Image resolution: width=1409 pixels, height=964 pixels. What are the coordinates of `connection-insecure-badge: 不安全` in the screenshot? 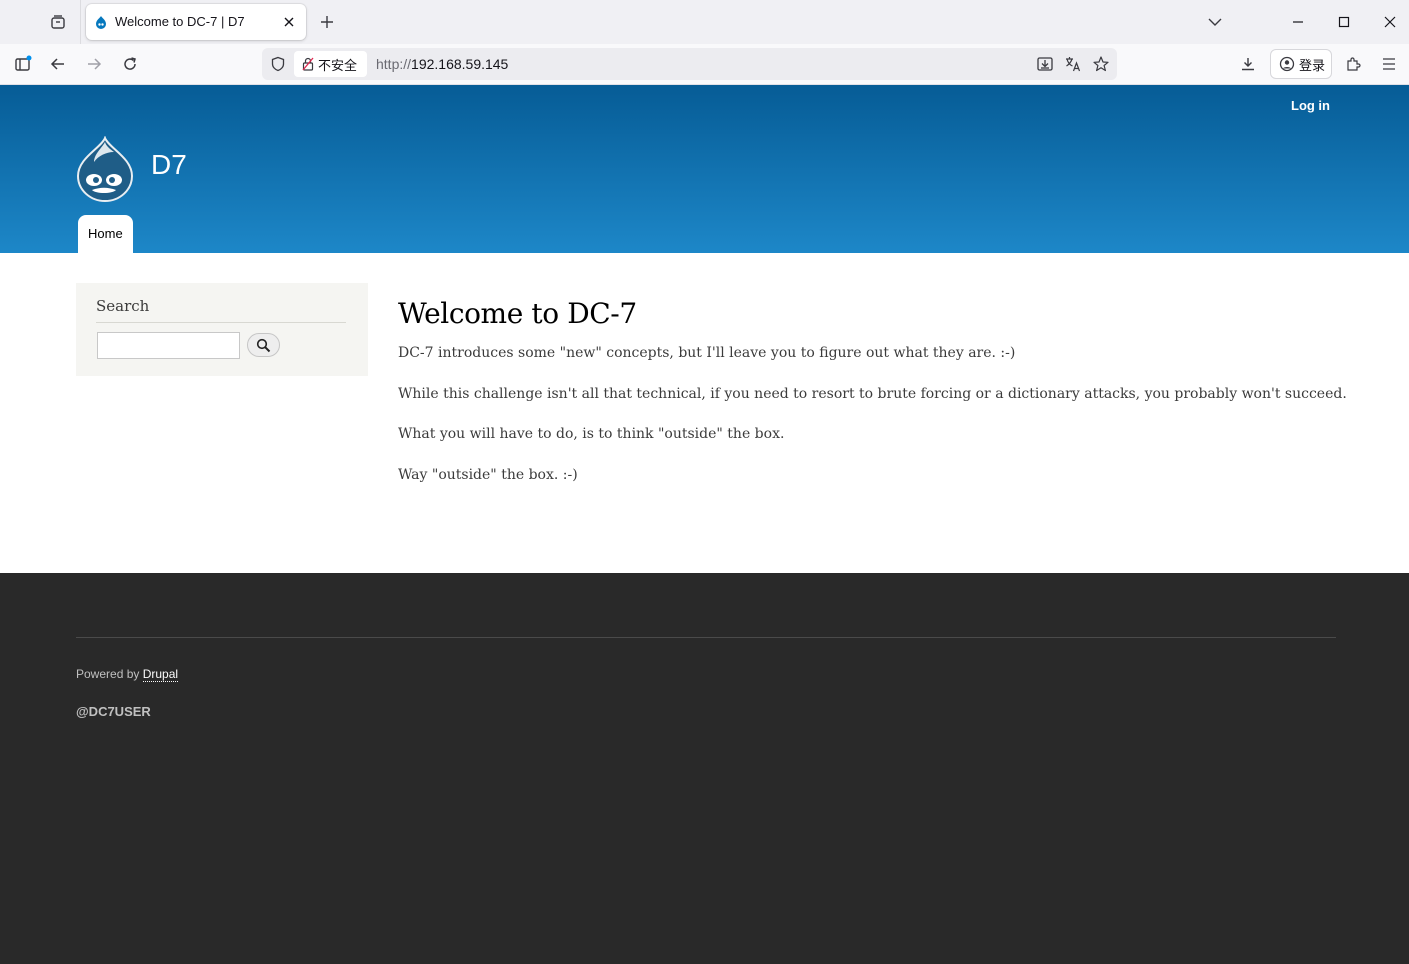 It's located at (330, 64).